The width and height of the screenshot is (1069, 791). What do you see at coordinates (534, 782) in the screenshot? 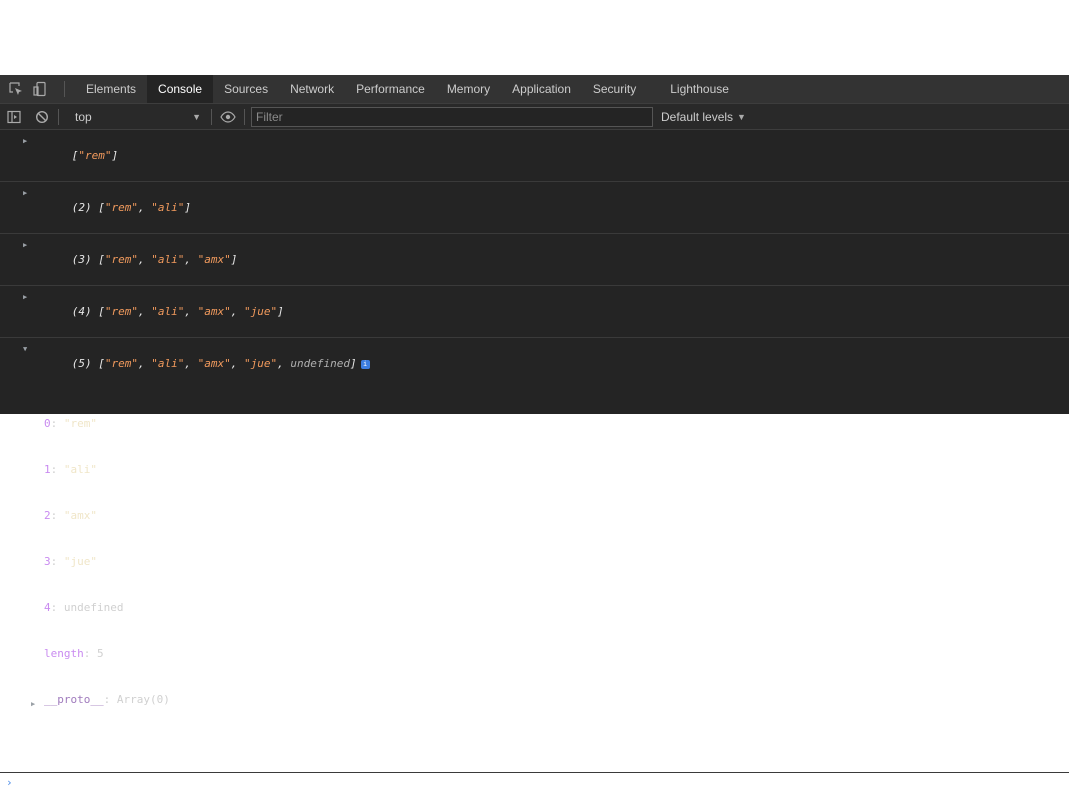
I see `console-prompt: ›` at bounding box center [534, 782].